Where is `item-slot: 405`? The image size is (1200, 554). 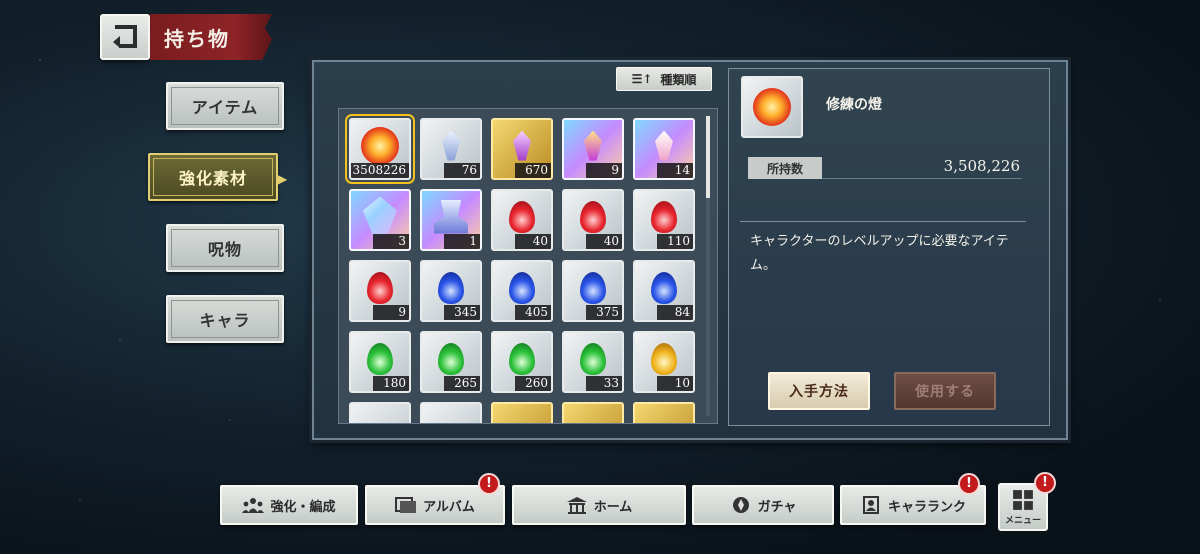 item-slot: 405 is located at coordinates (522, 291).